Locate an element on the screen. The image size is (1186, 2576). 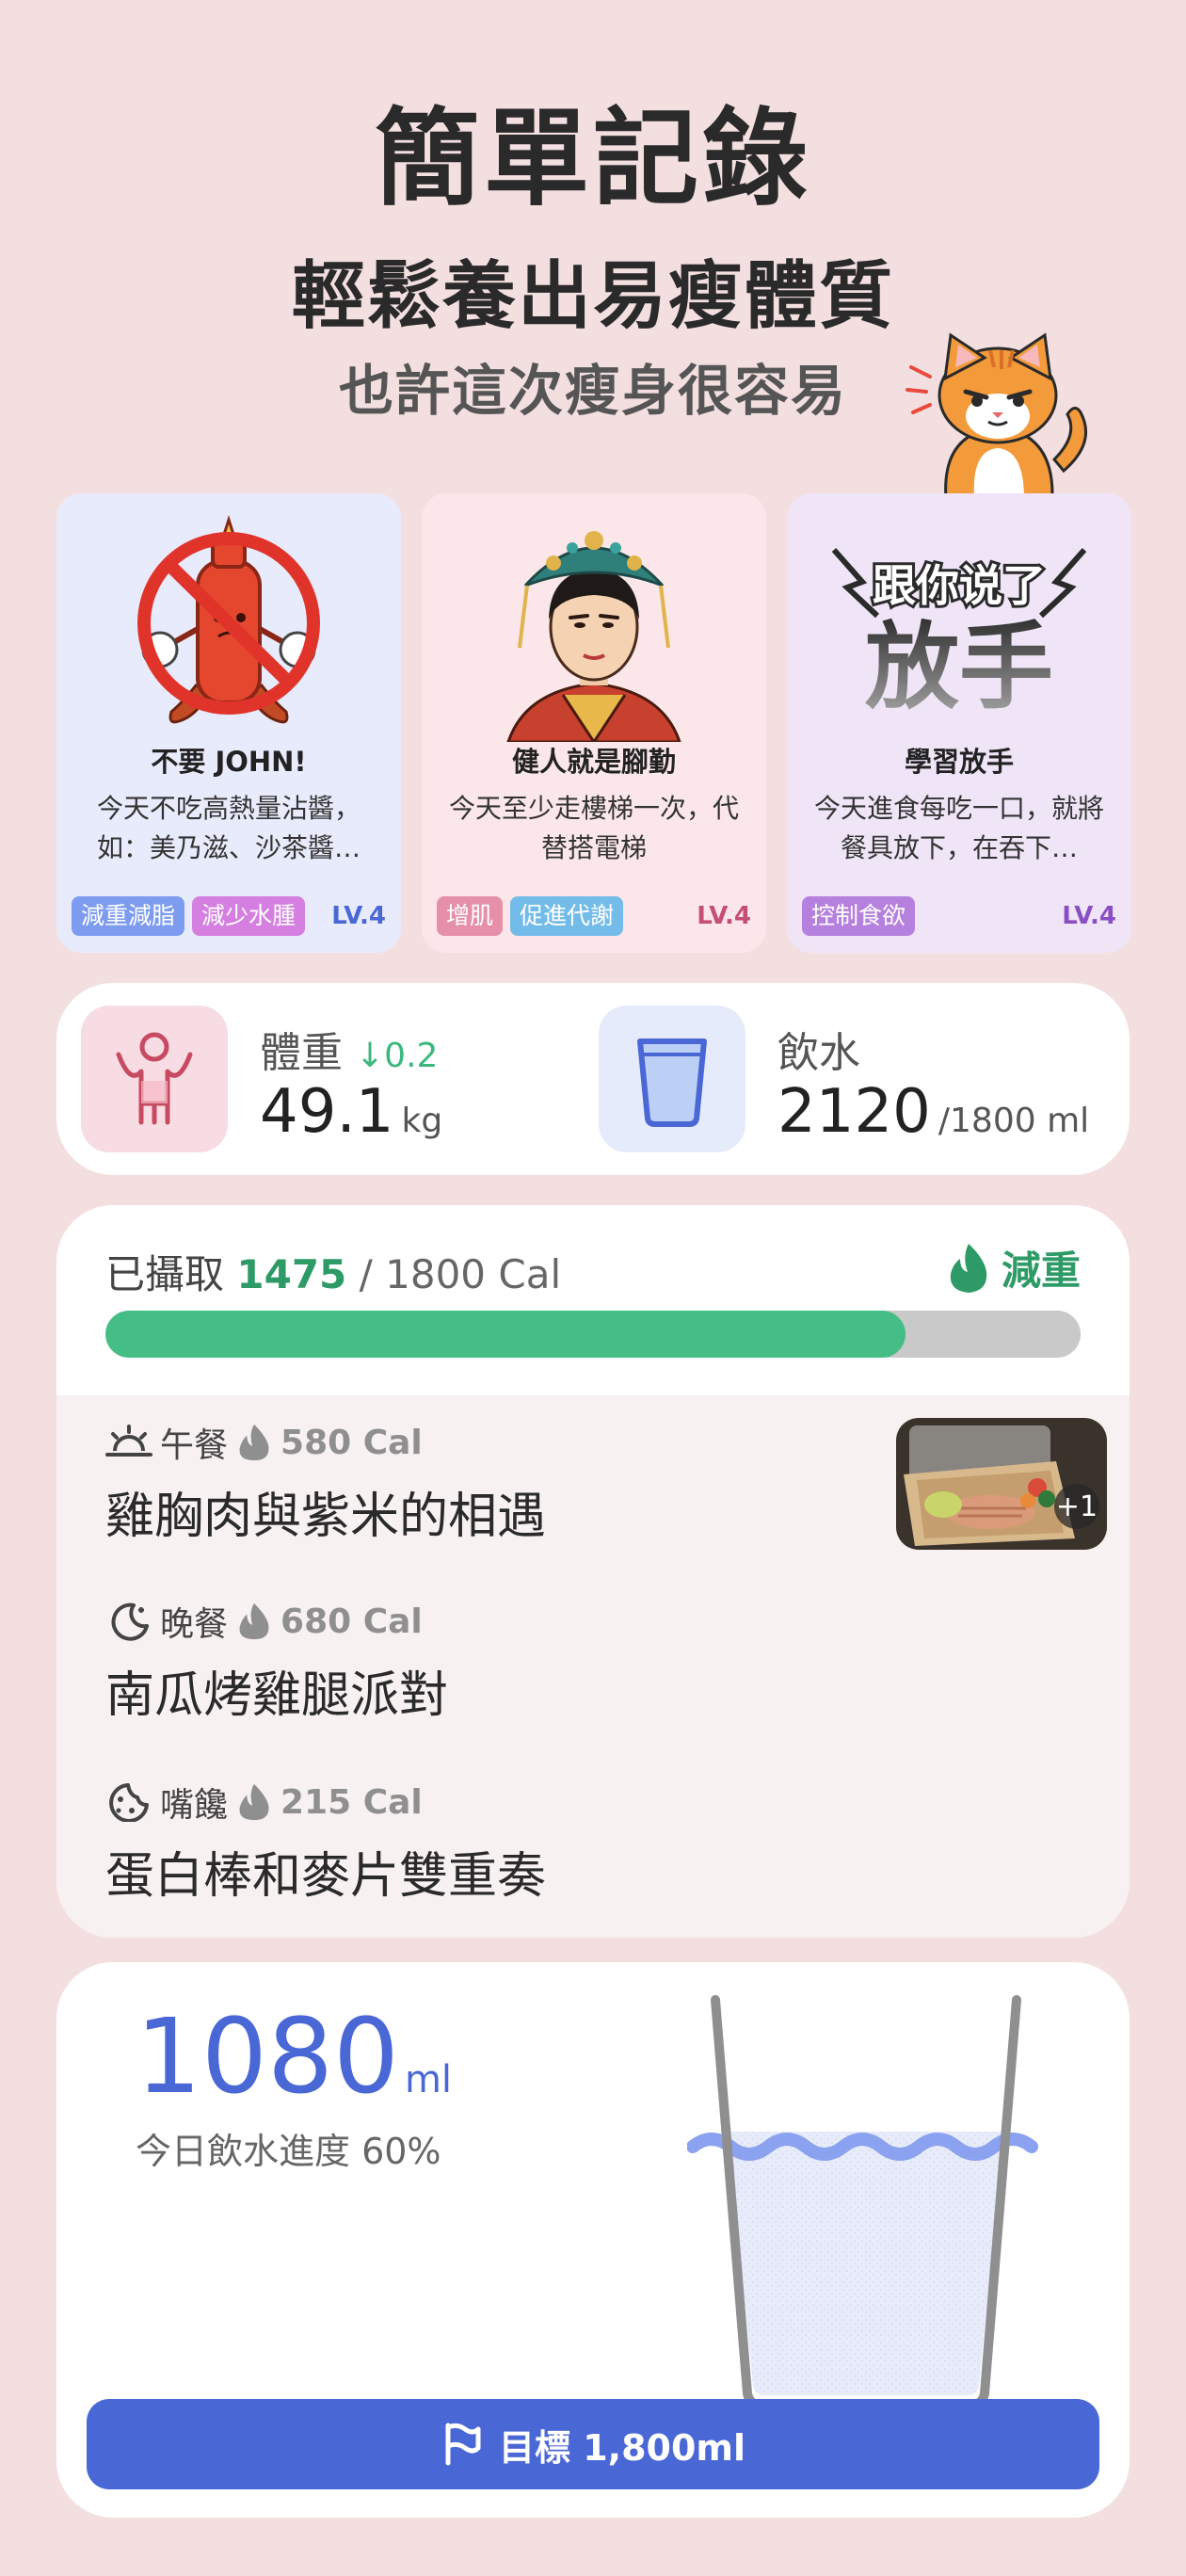
meal-kcal: 215 Cal is located at coordinates (351, 1802).